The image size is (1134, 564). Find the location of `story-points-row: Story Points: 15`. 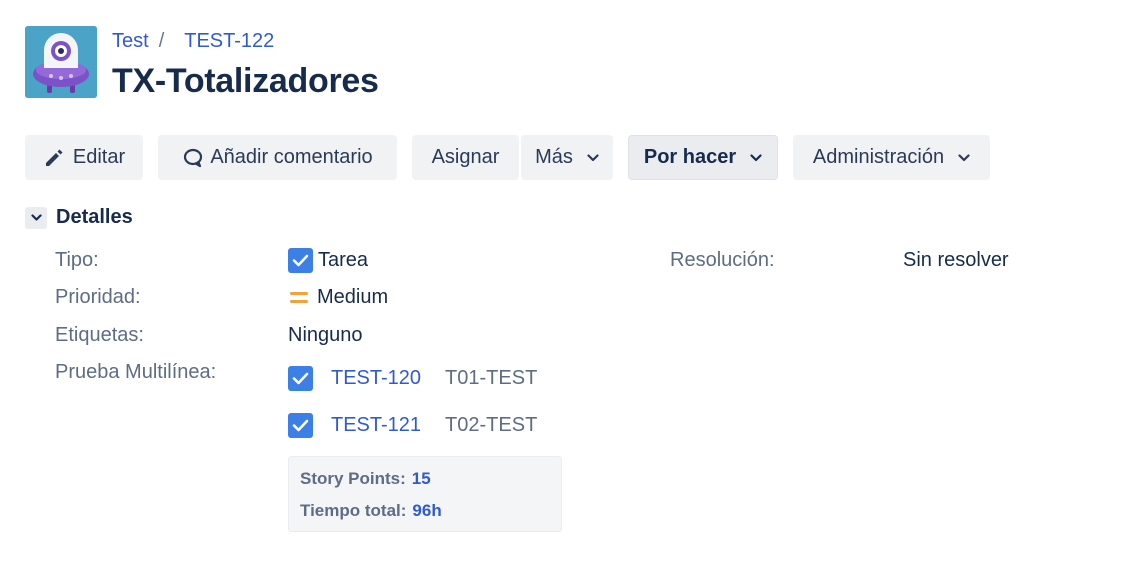

story-points-row: Story Points: 15 is located at coordinates (365, 479).